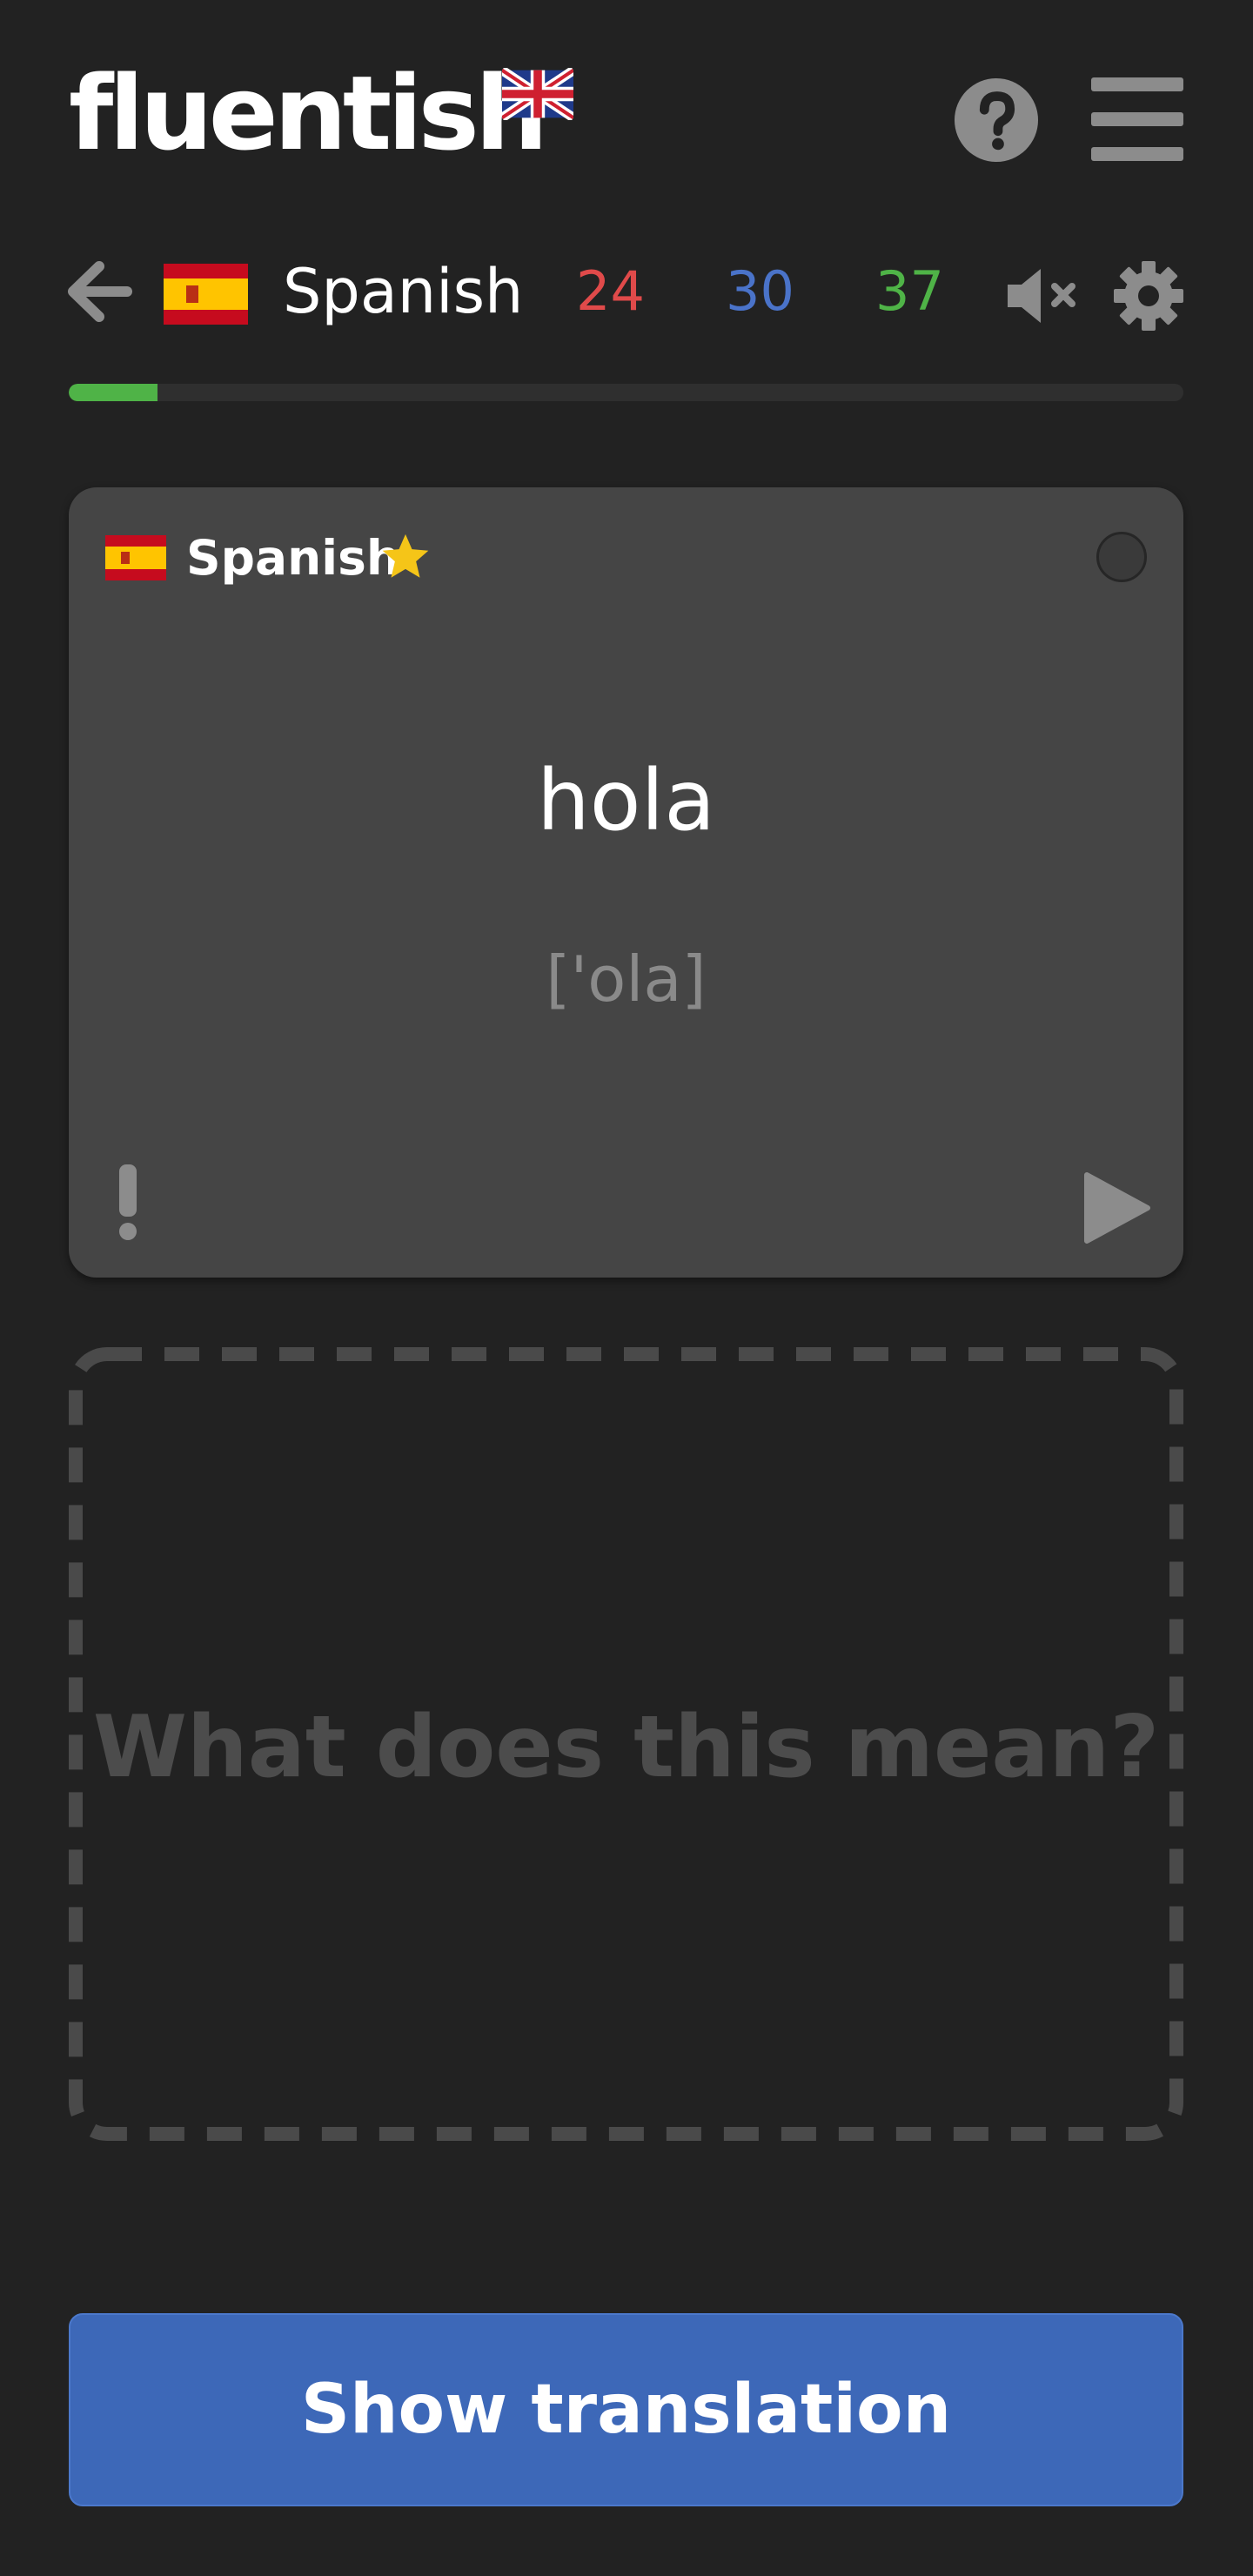 This screenshot has width=1253, height=2576. What do you see at coordinates (537, 94) in the screenshot?
I see `uk-flag-icon` at bounding box center [537, 94].